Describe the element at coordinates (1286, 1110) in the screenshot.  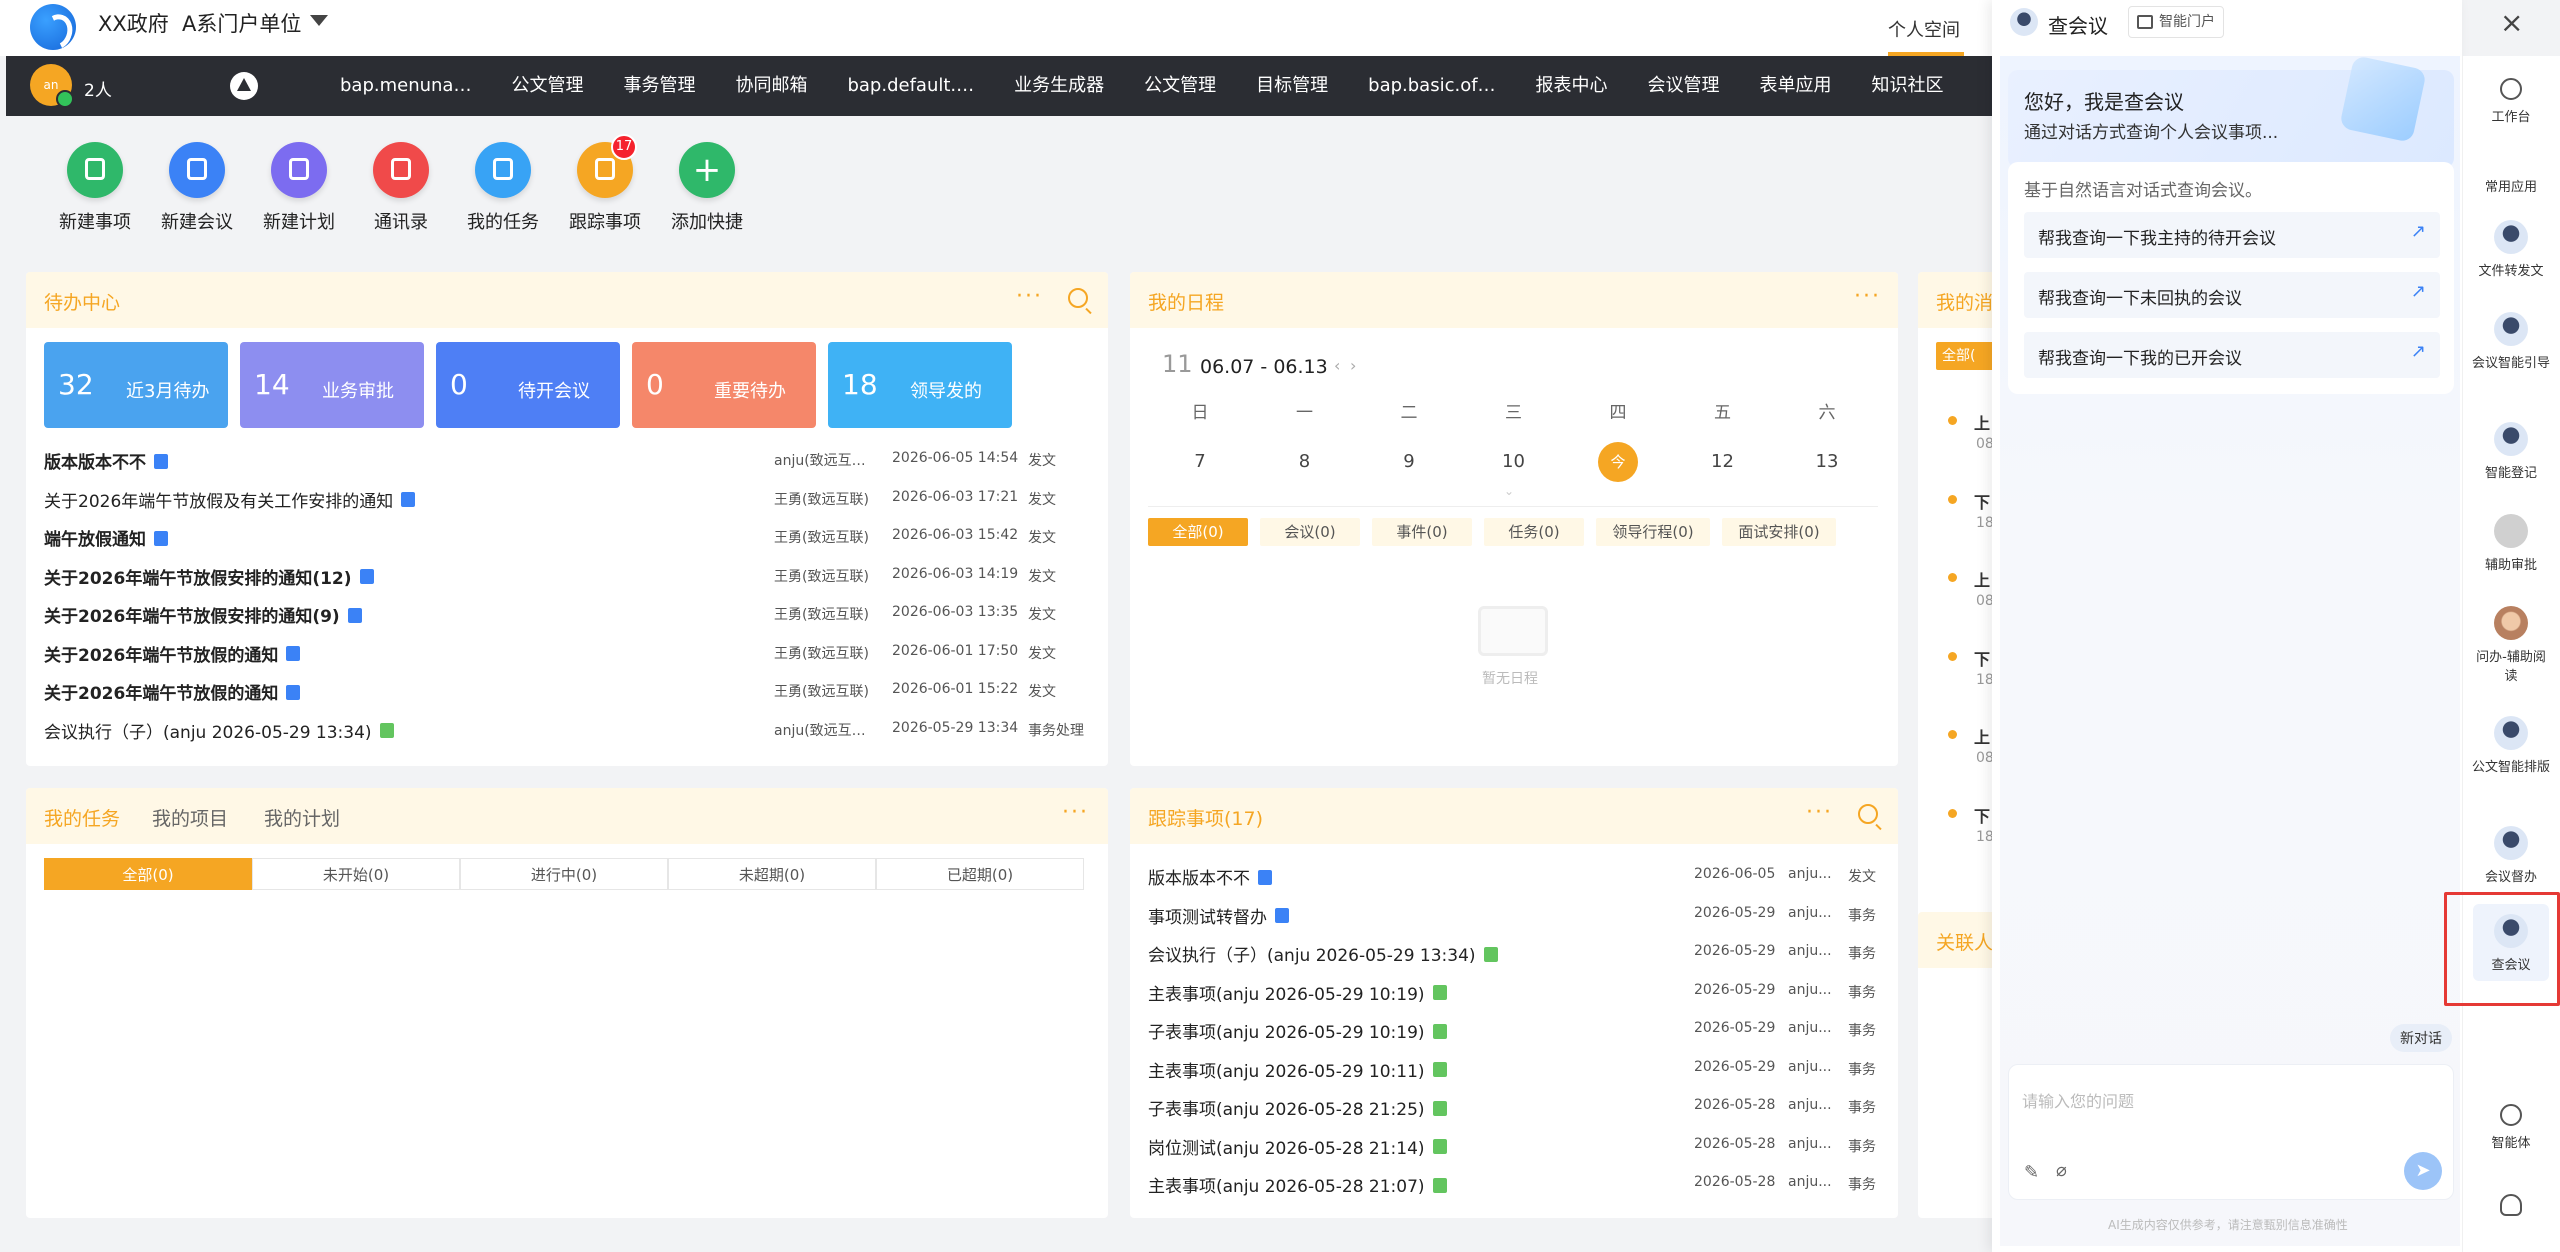
I see `row-title-text: 子表事项(anju 2026-05-28 21:25)` at that location.